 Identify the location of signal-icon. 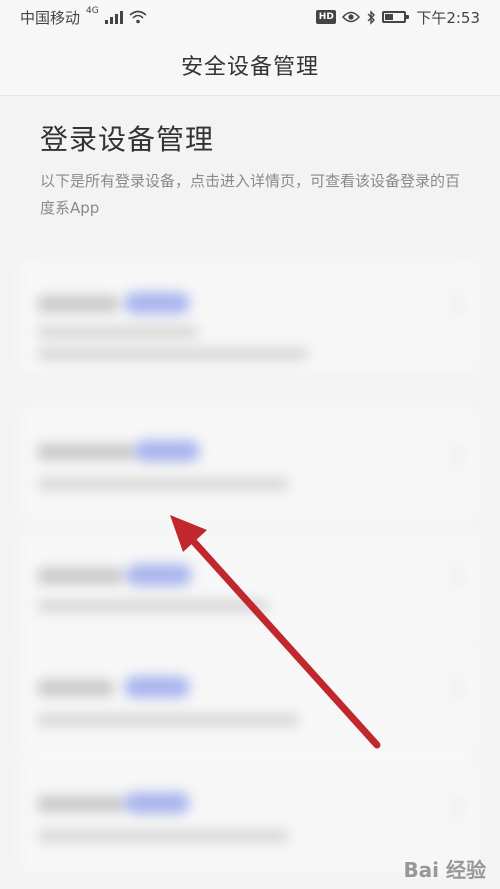
(113, 17).